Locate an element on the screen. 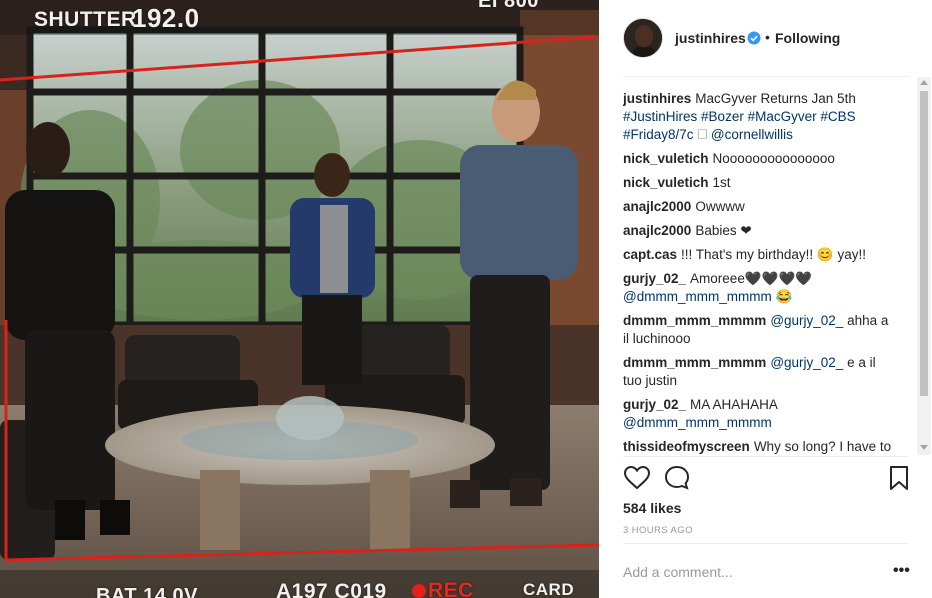 Image resolution: width=932 pixels, height=598 pixels. comment-text: Amoreee🖤🖤🖤🖤 is located at coordinates (751, 278).